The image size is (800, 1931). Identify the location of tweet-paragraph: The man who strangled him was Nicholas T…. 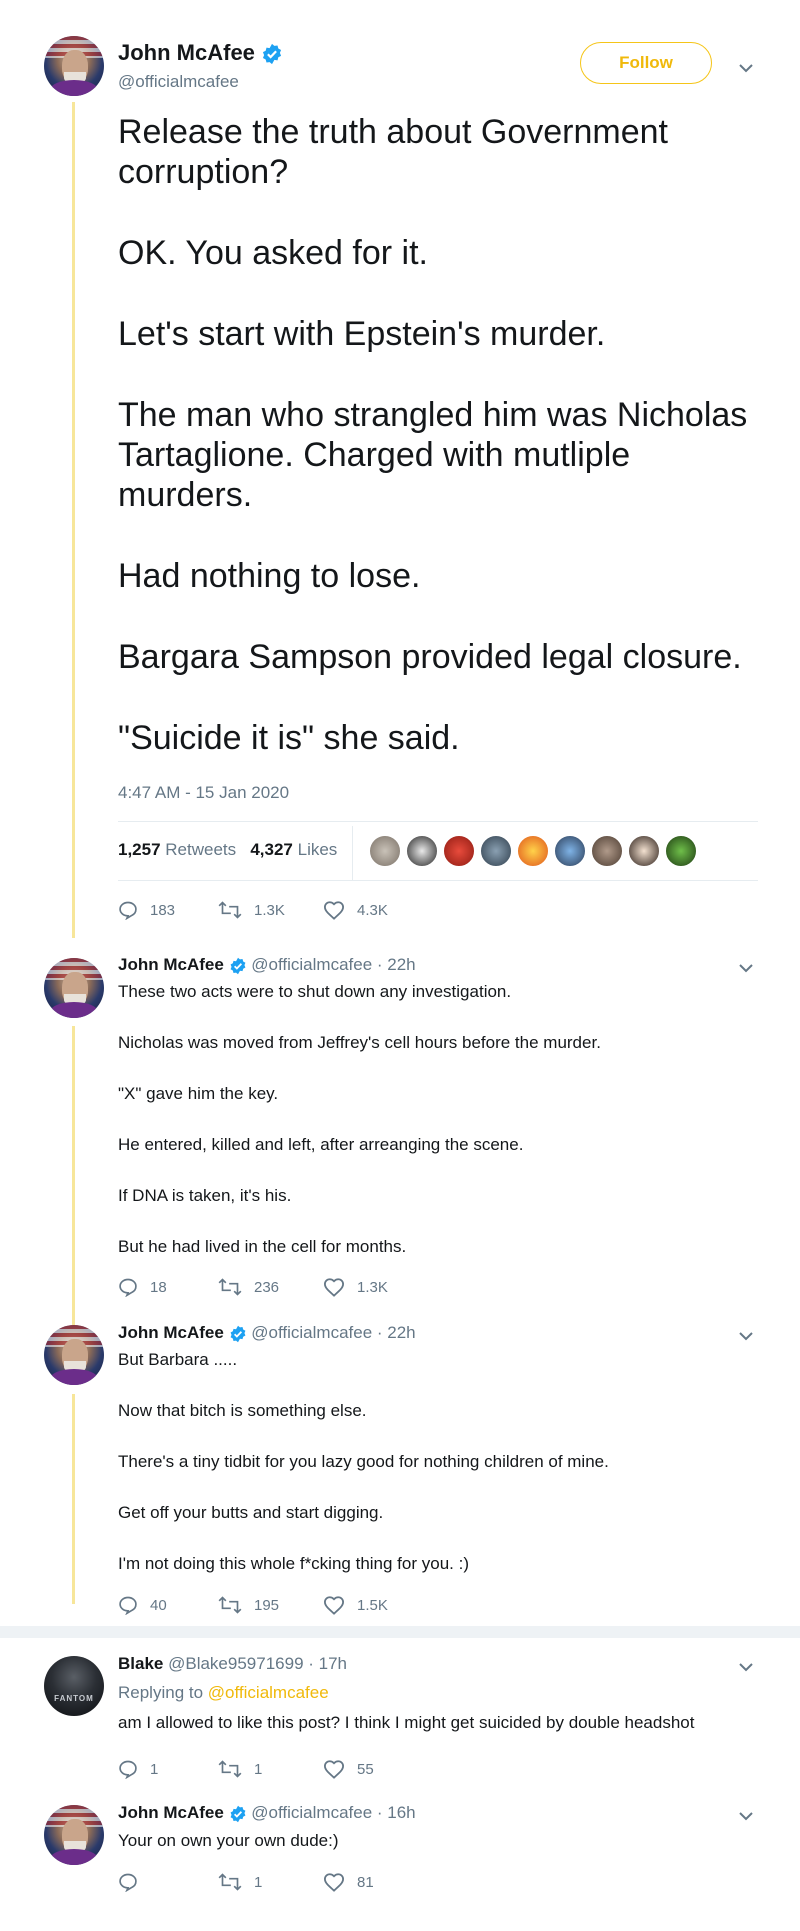
(433, 455).